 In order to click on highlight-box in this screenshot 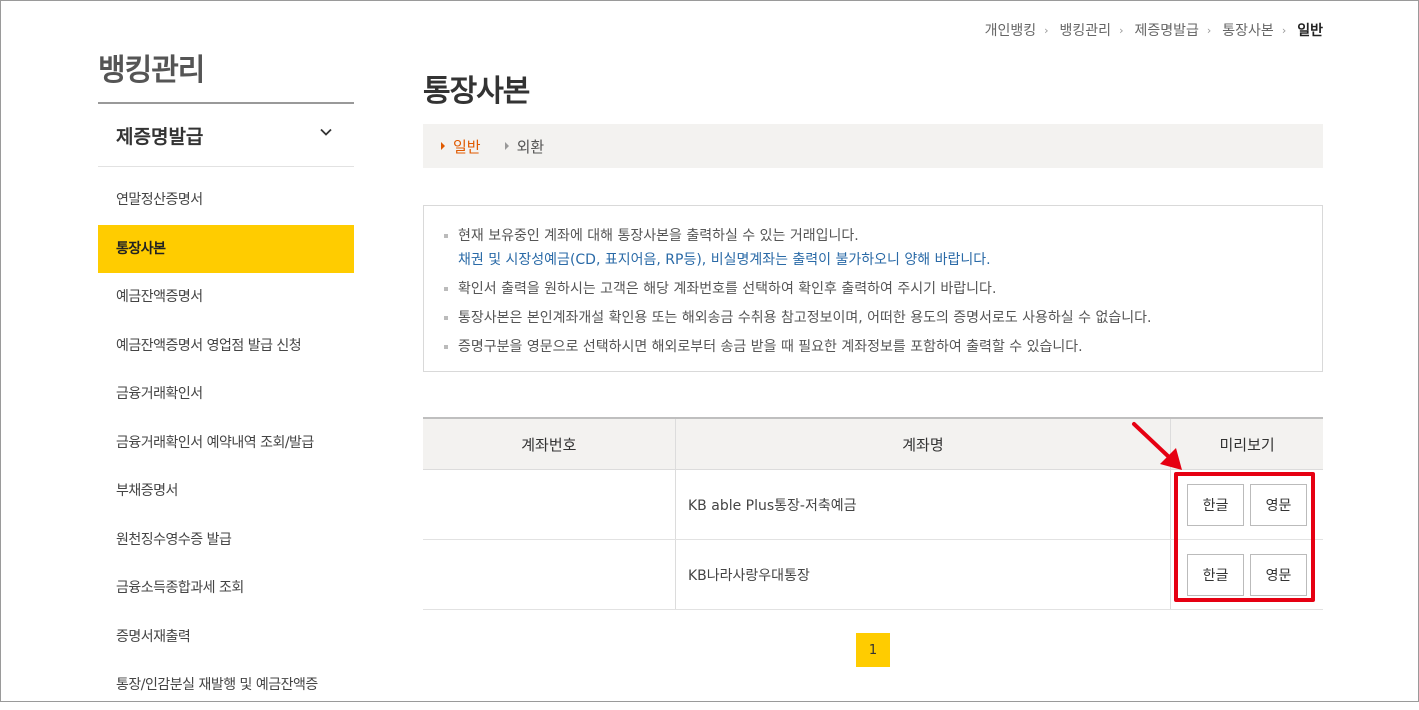, I will do `click(1244, 537)`.